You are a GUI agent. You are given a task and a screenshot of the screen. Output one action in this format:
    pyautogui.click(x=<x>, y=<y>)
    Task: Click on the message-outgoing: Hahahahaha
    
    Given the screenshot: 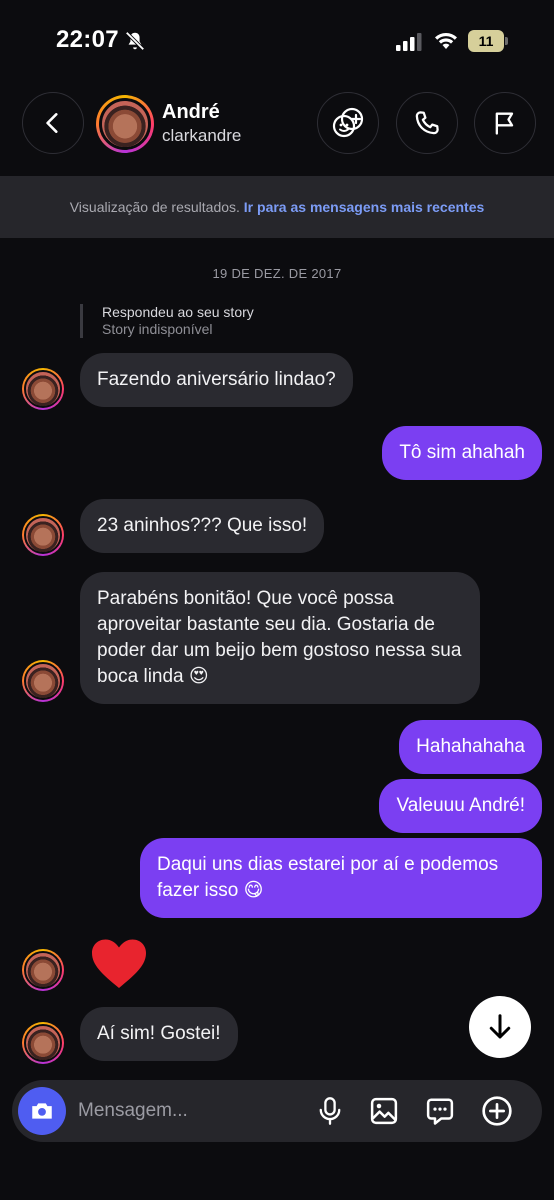 What is the action you would take?
    pyautogui.click(x=470, y=747)
    